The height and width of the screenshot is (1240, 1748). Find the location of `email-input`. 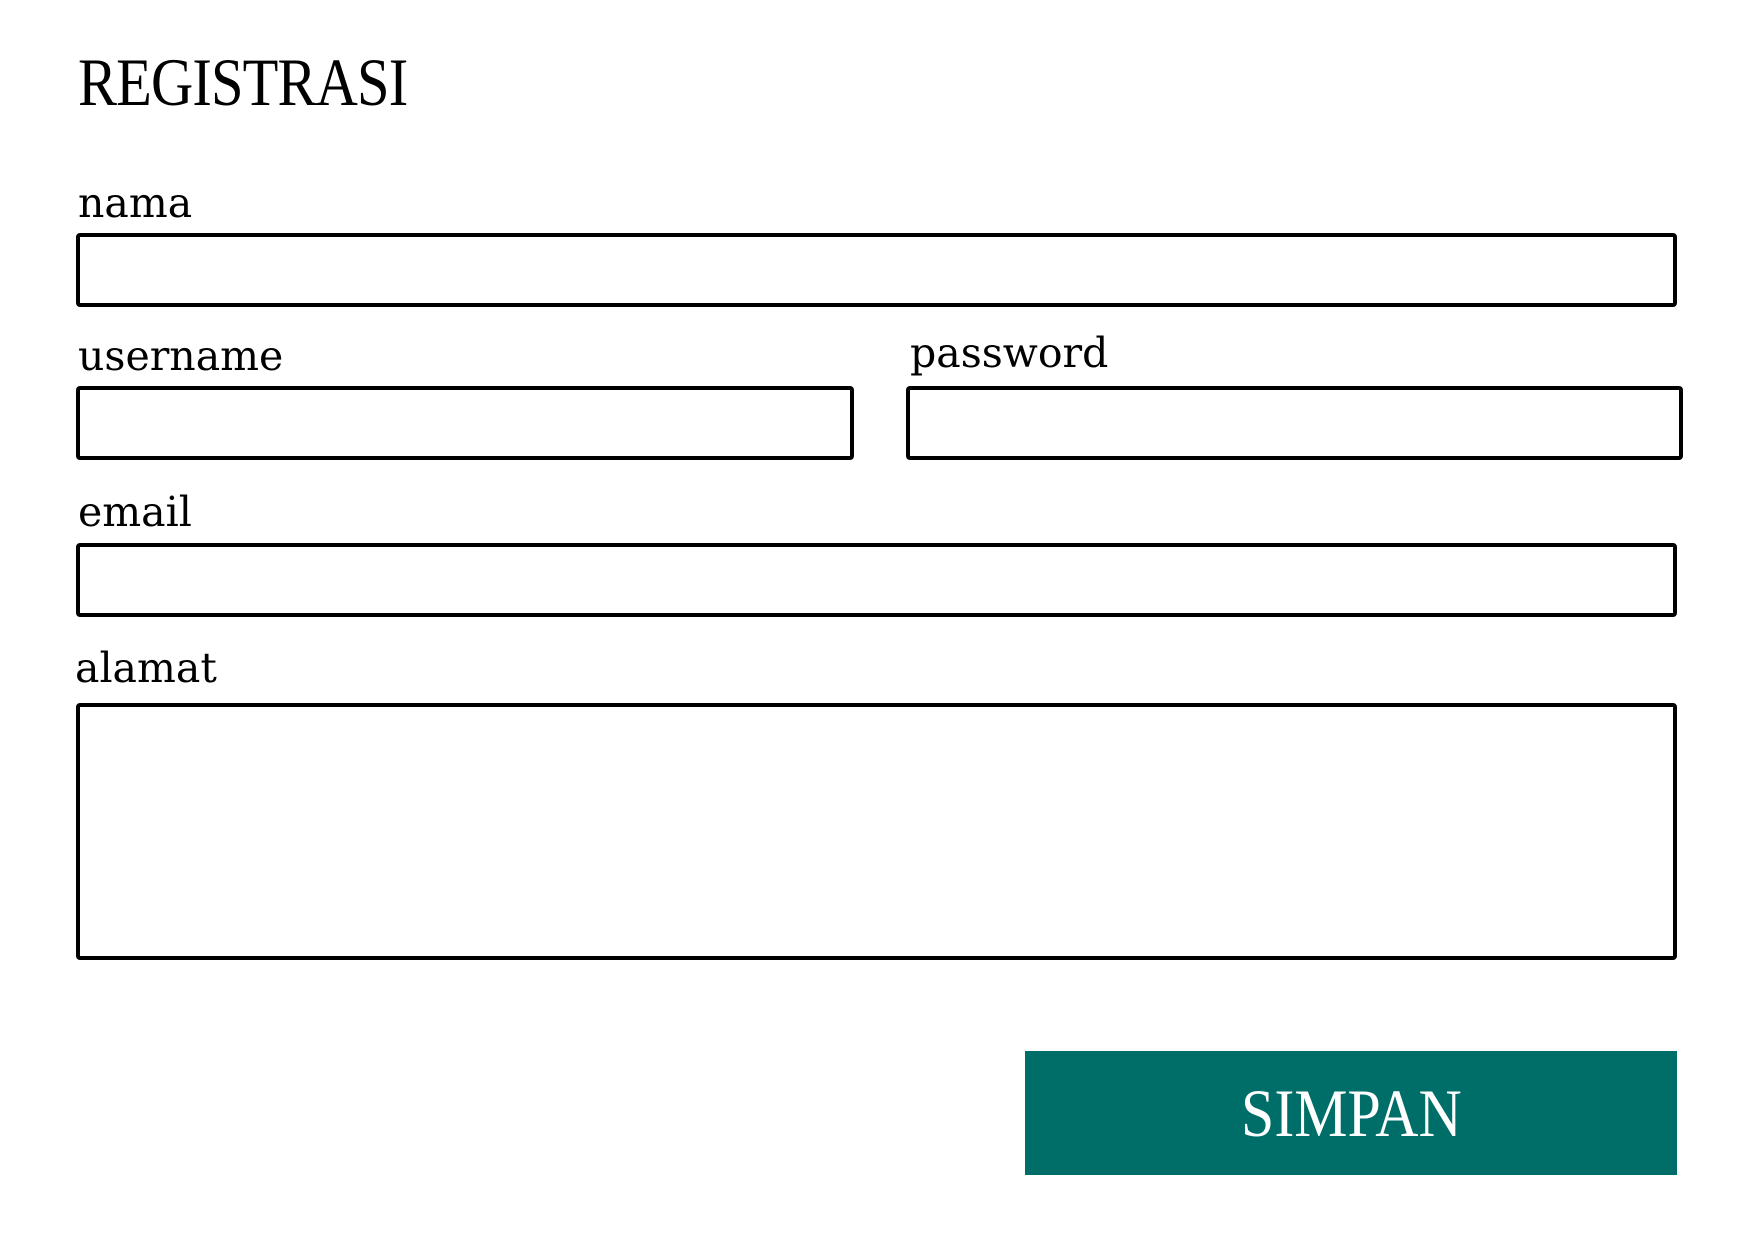

email-input is located at coordinates (876, 580).